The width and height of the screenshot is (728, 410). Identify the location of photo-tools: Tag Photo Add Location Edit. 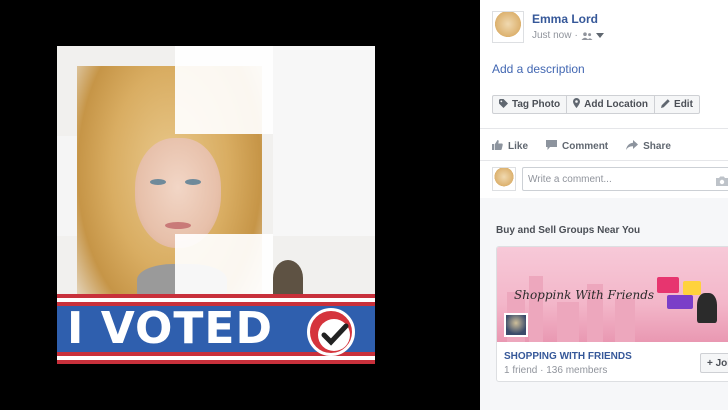
(596, 104).